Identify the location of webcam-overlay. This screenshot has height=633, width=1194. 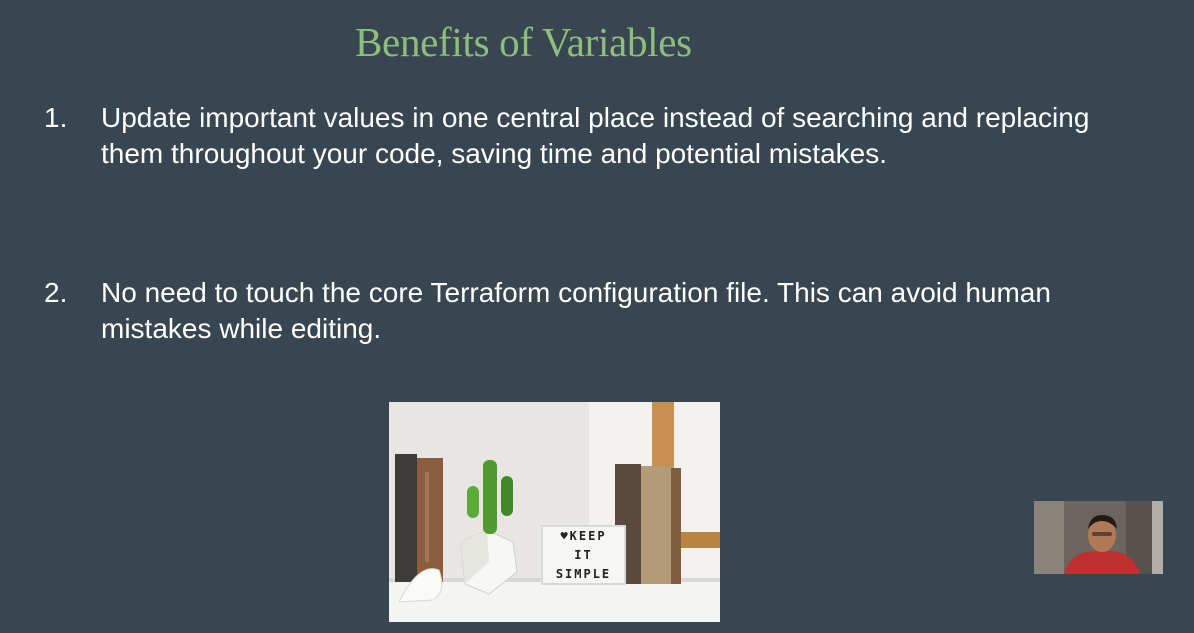
(1098, 537).